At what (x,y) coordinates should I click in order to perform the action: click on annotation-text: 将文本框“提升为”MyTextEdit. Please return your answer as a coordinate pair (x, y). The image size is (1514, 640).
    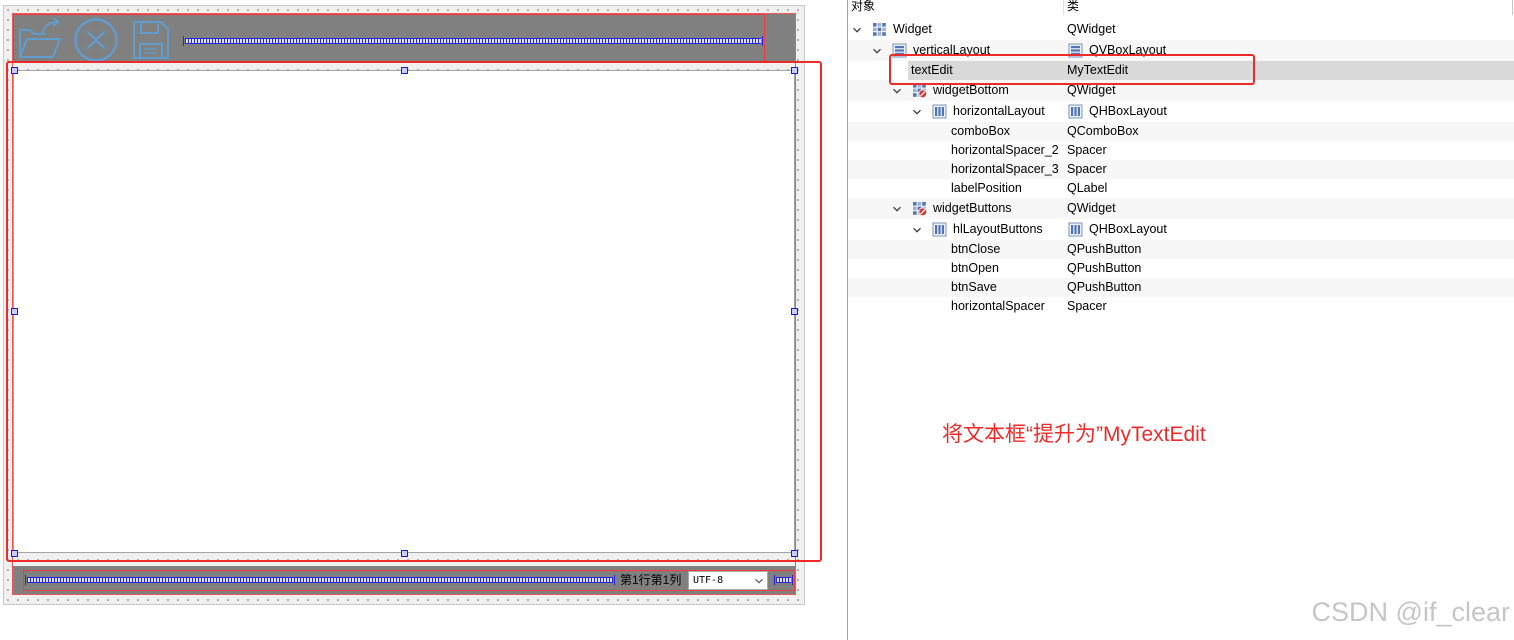
    Looking at the image, I should click on (1074, 434).